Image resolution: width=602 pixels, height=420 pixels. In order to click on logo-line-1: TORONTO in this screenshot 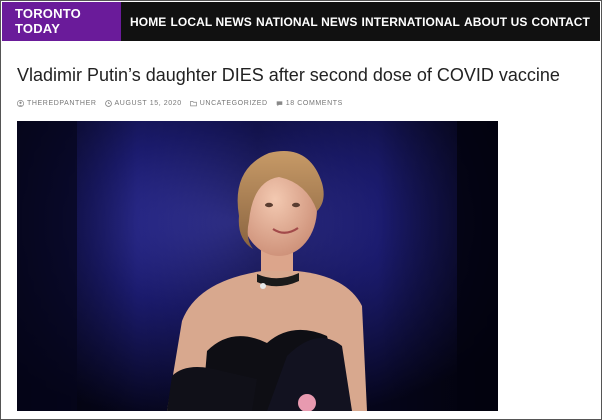, I will do `click(48, 13)`.